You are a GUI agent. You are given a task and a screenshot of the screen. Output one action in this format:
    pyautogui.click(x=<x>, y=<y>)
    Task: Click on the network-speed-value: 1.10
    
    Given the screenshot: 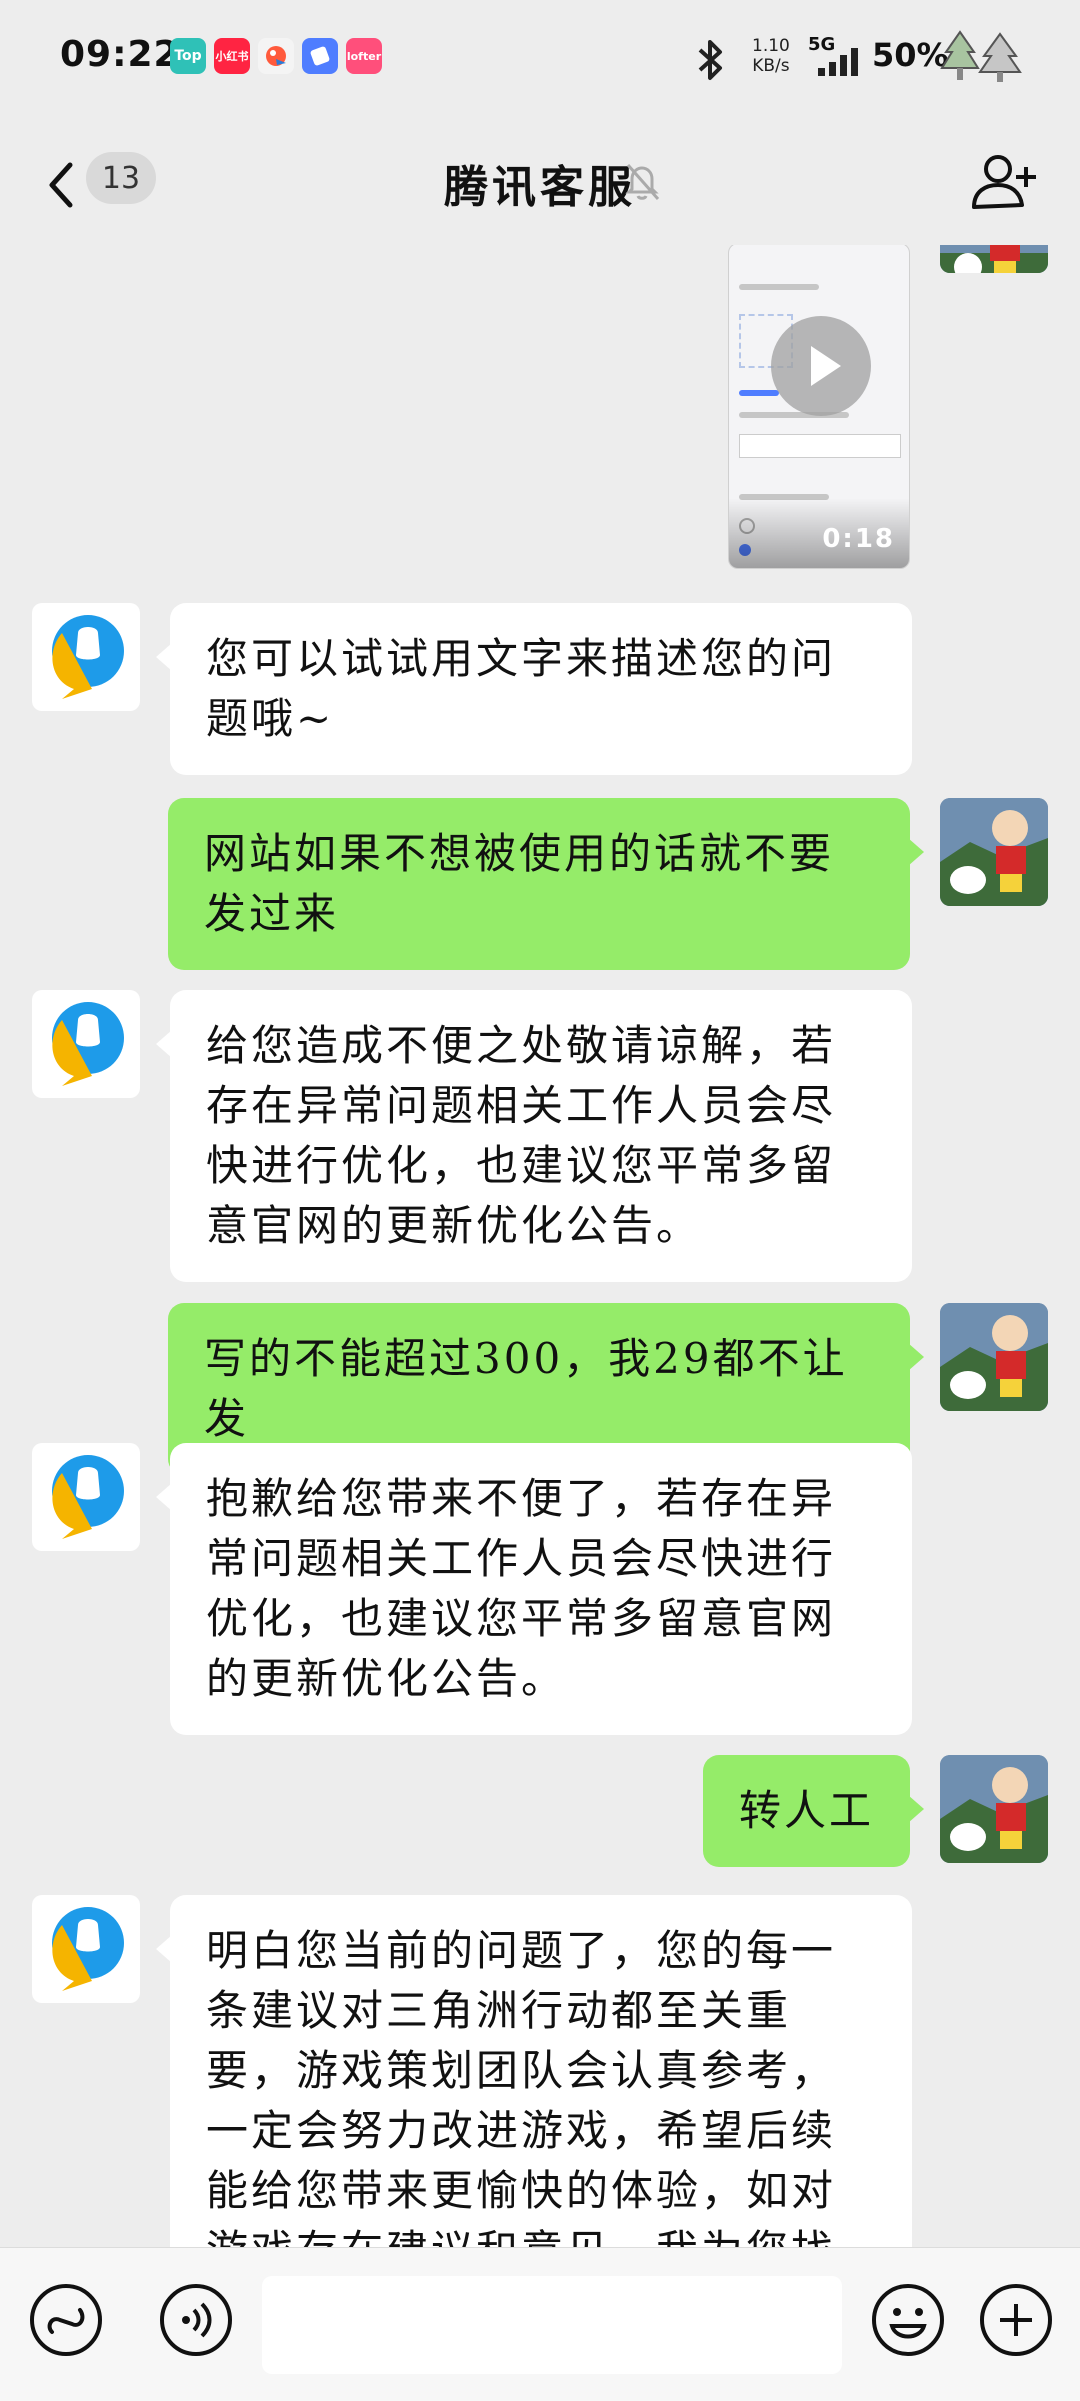 What is the action you would take?
    pyautogui.click(x=771, y=46)
    